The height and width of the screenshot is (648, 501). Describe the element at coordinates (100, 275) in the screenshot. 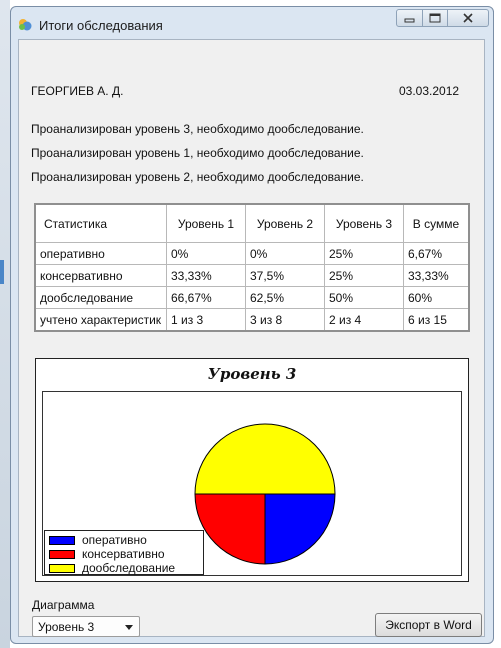

I see `table-cell: консервативно` at that location.